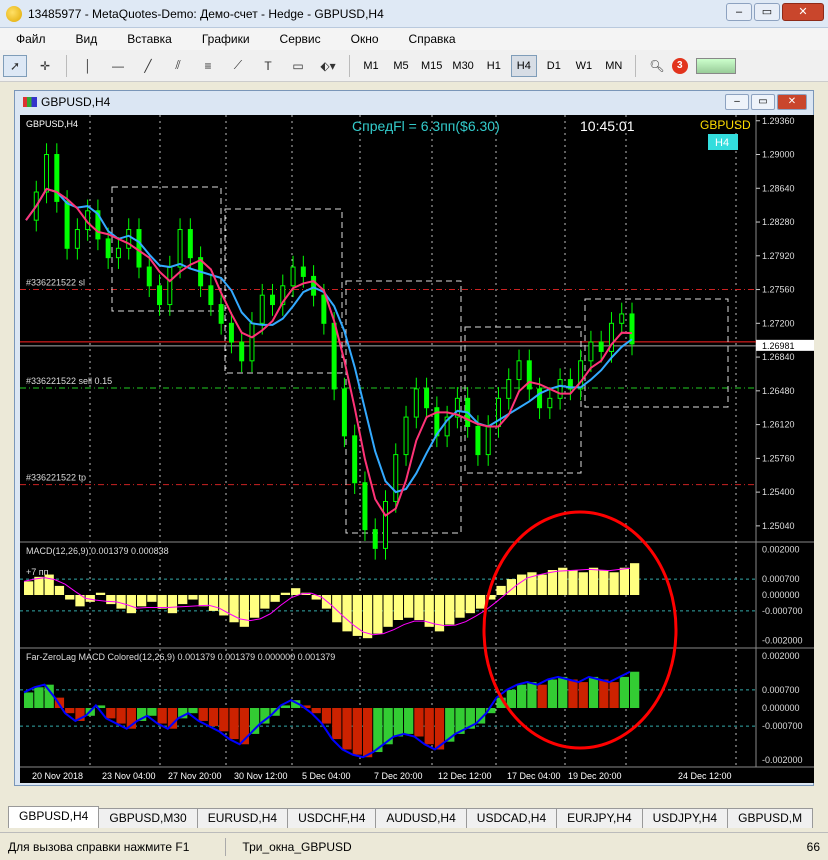 This screenshot has width=828, height=860. What do you see at coordinates (584, 66) in the screenshot?
I see `tf-w1: W1` at bounding box center [584, 66].